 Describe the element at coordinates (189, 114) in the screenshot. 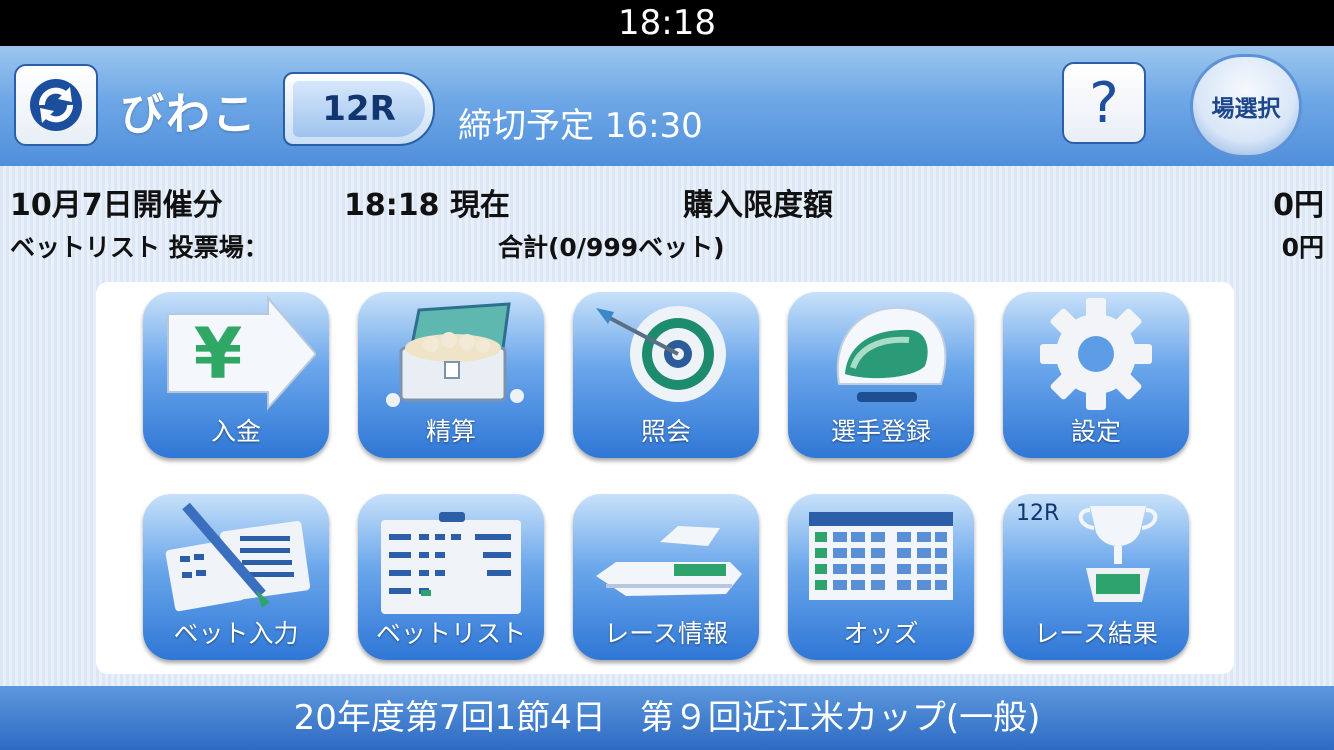

I see `venue-name: びわこ` at that location.